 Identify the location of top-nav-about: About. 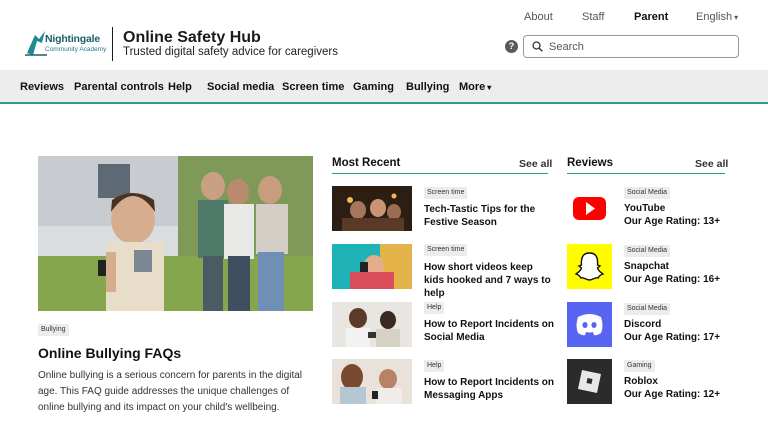
(538, 17).